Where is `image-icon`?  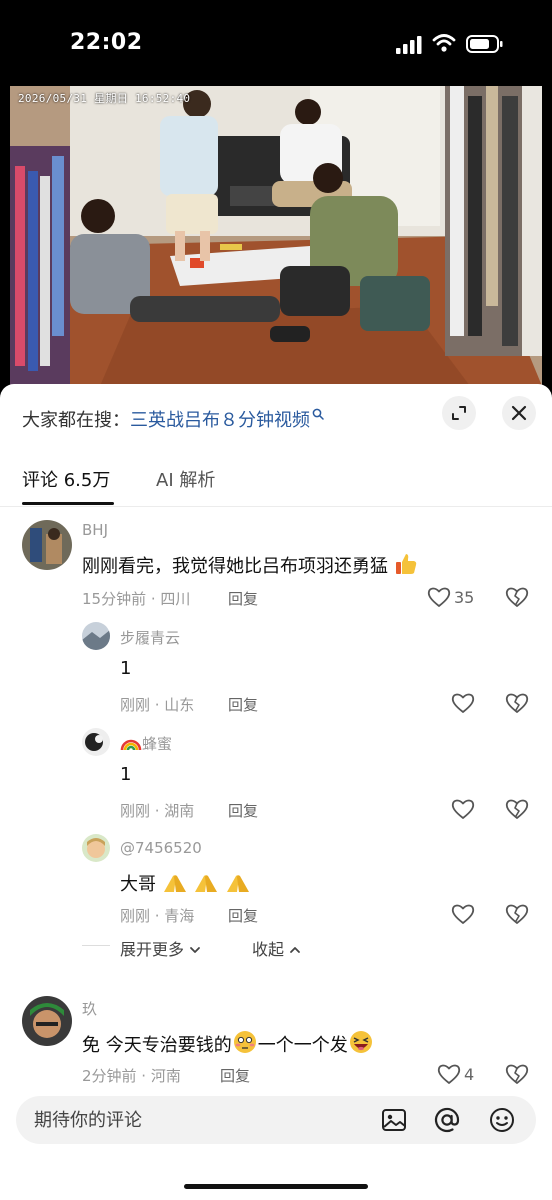 image-icon is located at coordinates (394, 1120).